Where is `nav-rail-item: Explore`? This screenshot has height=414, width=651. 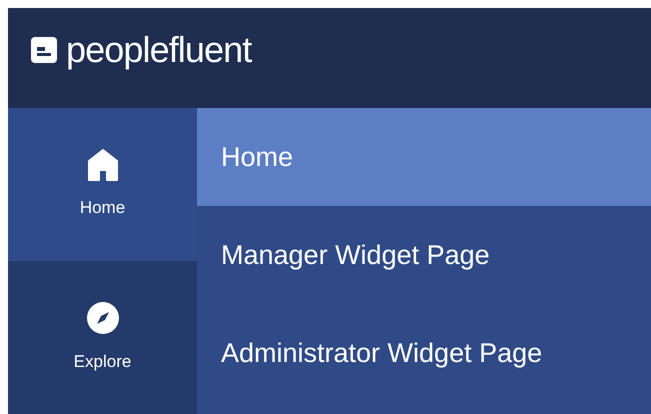 nav-rail-item: Explore is located at coordinates (102, 337).